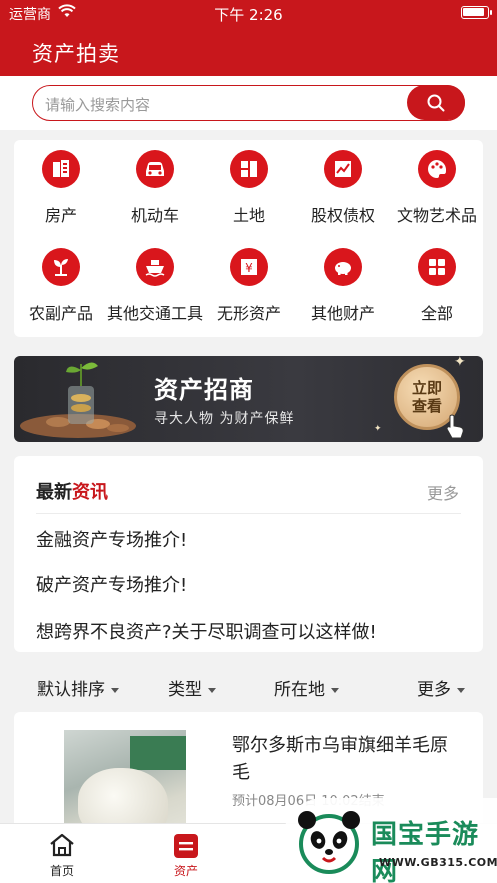 The width and height of the screenshot is (497, 883). I want to click on site-watermark: 国宝手游网 WWW.GB315.COM, so click(390, 840).